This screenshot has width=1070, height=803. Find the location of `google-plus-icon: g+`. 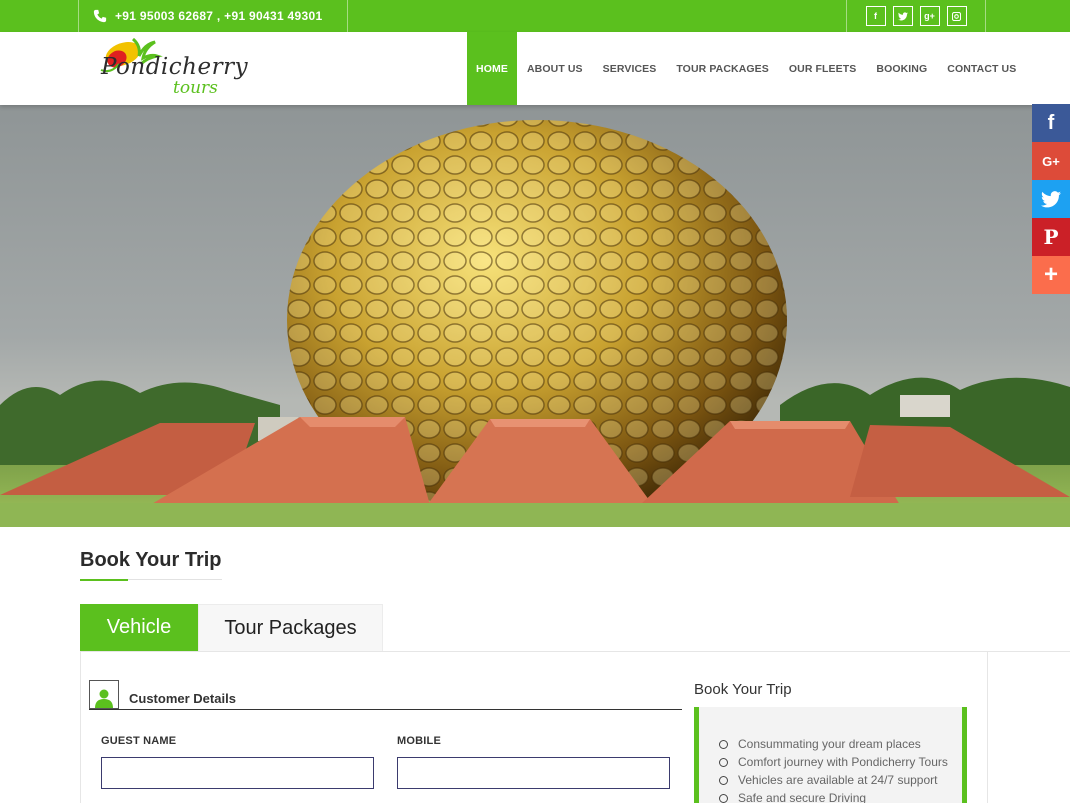

google-plus-icon: g+ is located at coordinates (929, 16).